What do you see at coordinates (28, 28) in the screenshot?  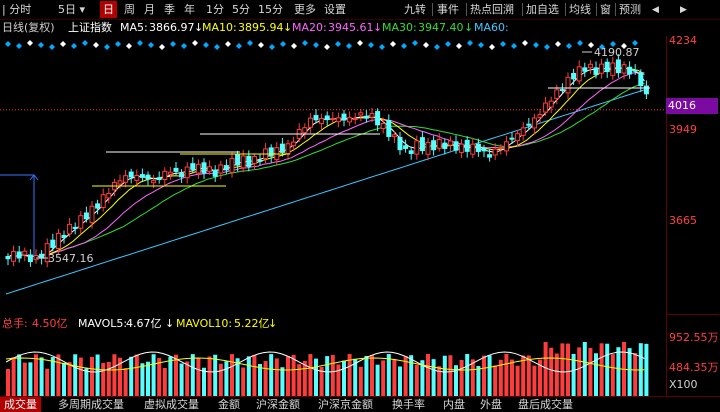 I see `chart-mode-label: 日线(复权)` at bounding box center [28, 28].